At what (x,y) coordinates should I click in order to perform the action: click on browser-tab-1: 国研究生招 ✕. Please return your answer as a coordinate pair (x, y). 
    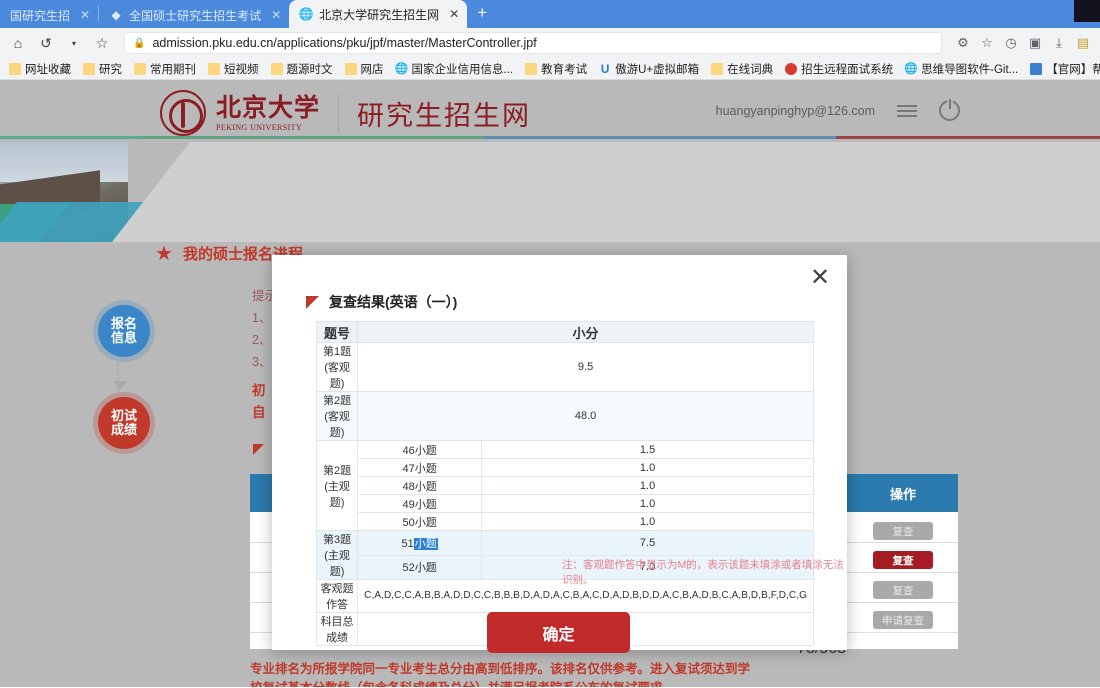
    Looking at the image, I should click on (49, 15).